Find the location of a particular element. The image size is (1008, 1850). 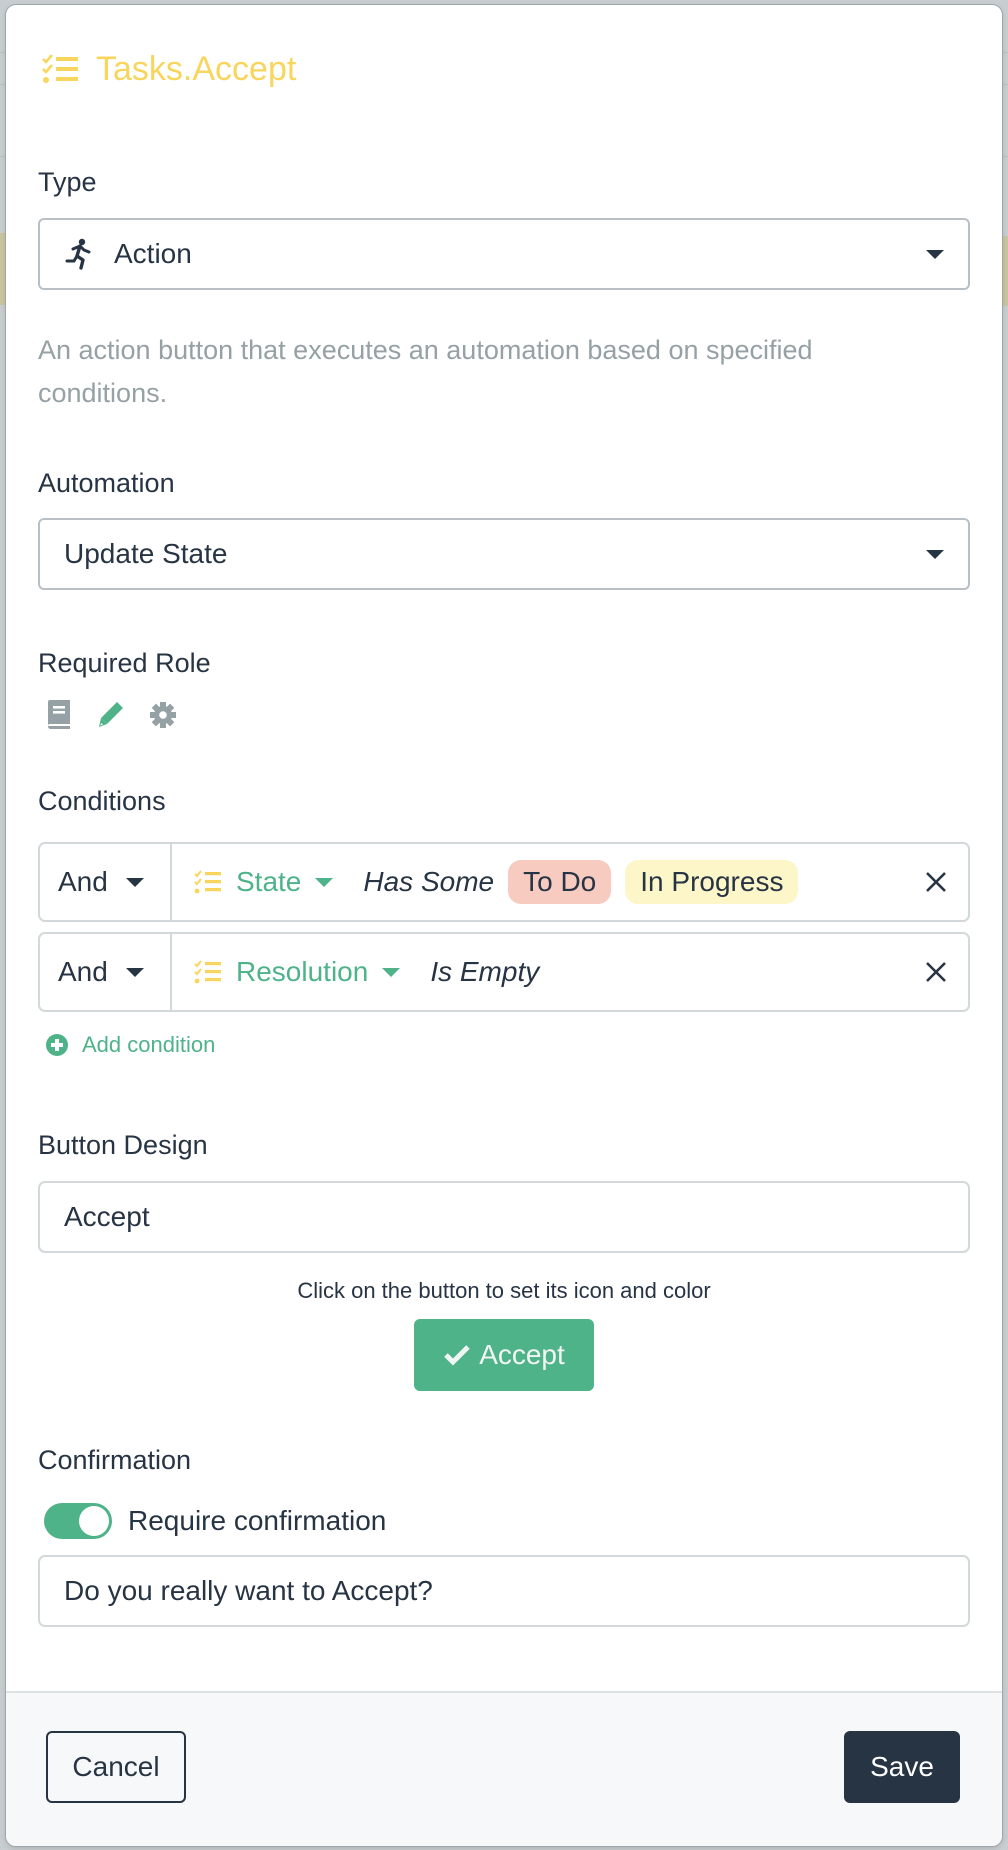

button-preview-label: Accept is located at coordinates (522, 1354).